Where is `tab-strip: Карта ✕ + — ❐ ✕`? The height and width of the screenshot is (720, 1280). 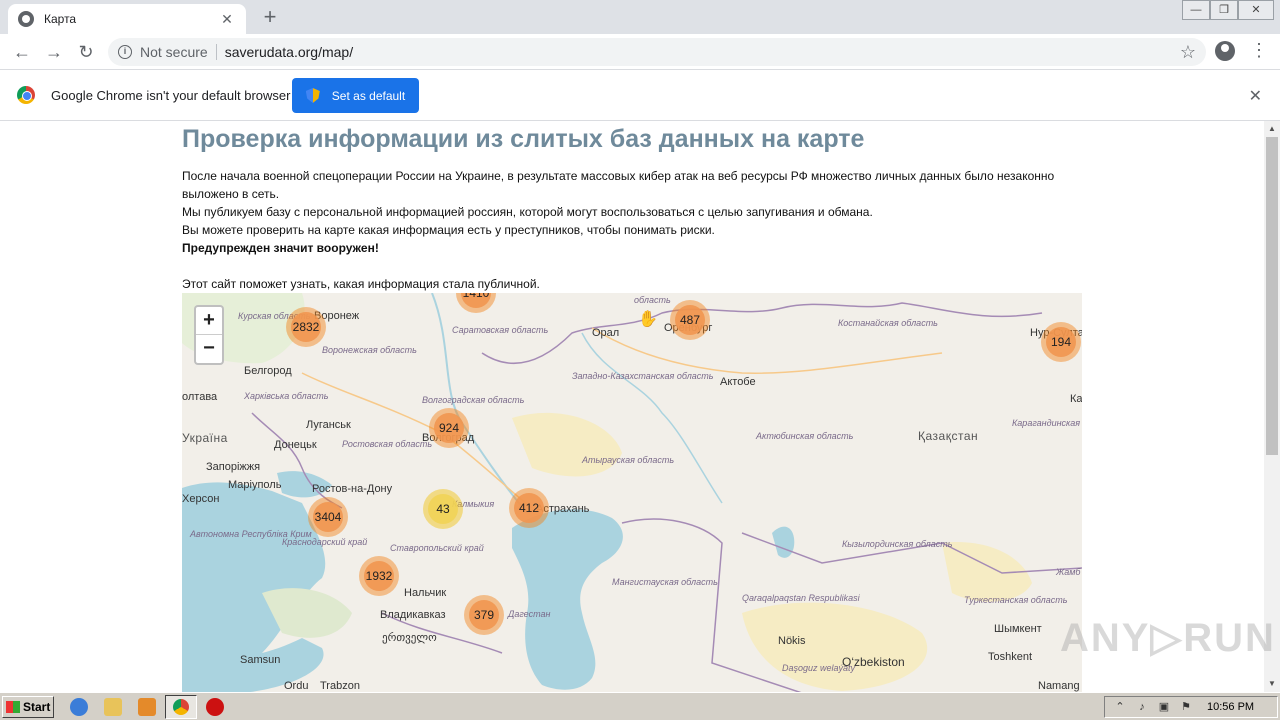 tab-strip: Карта ✕ + — ❐ ✕ is located at coordinates (640, 17).